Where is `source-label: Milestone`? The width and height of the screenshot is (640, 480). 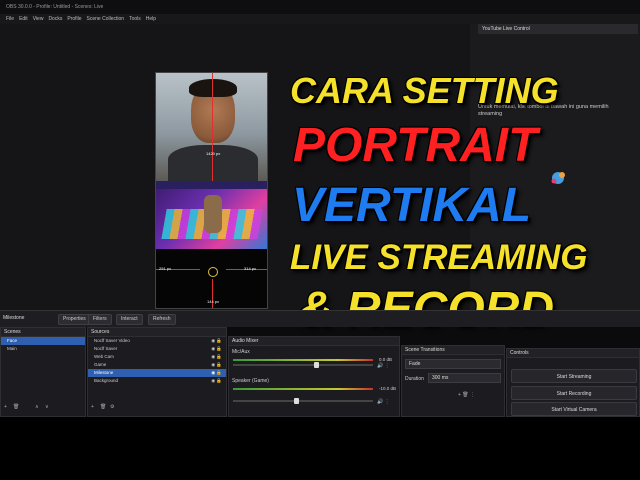
source-label: Milestone is located at coordinates (104, 372).